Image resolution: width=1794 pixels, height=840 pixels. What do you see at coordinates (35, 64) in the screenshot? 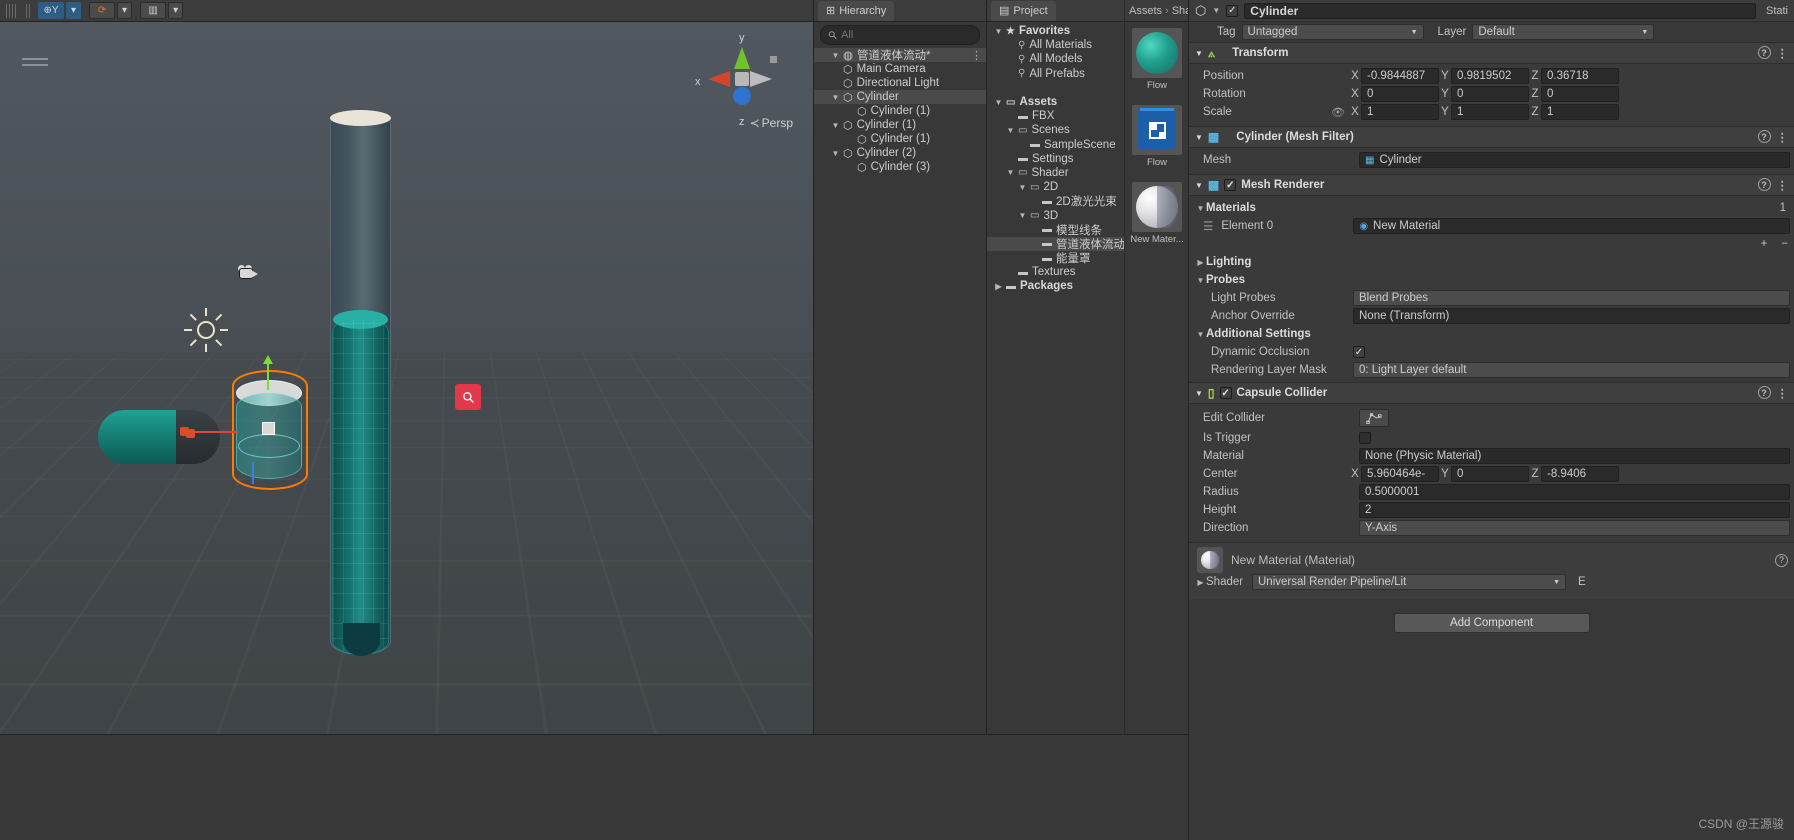
I see `scene-view-options-icon` at bounding box center [35, 64].